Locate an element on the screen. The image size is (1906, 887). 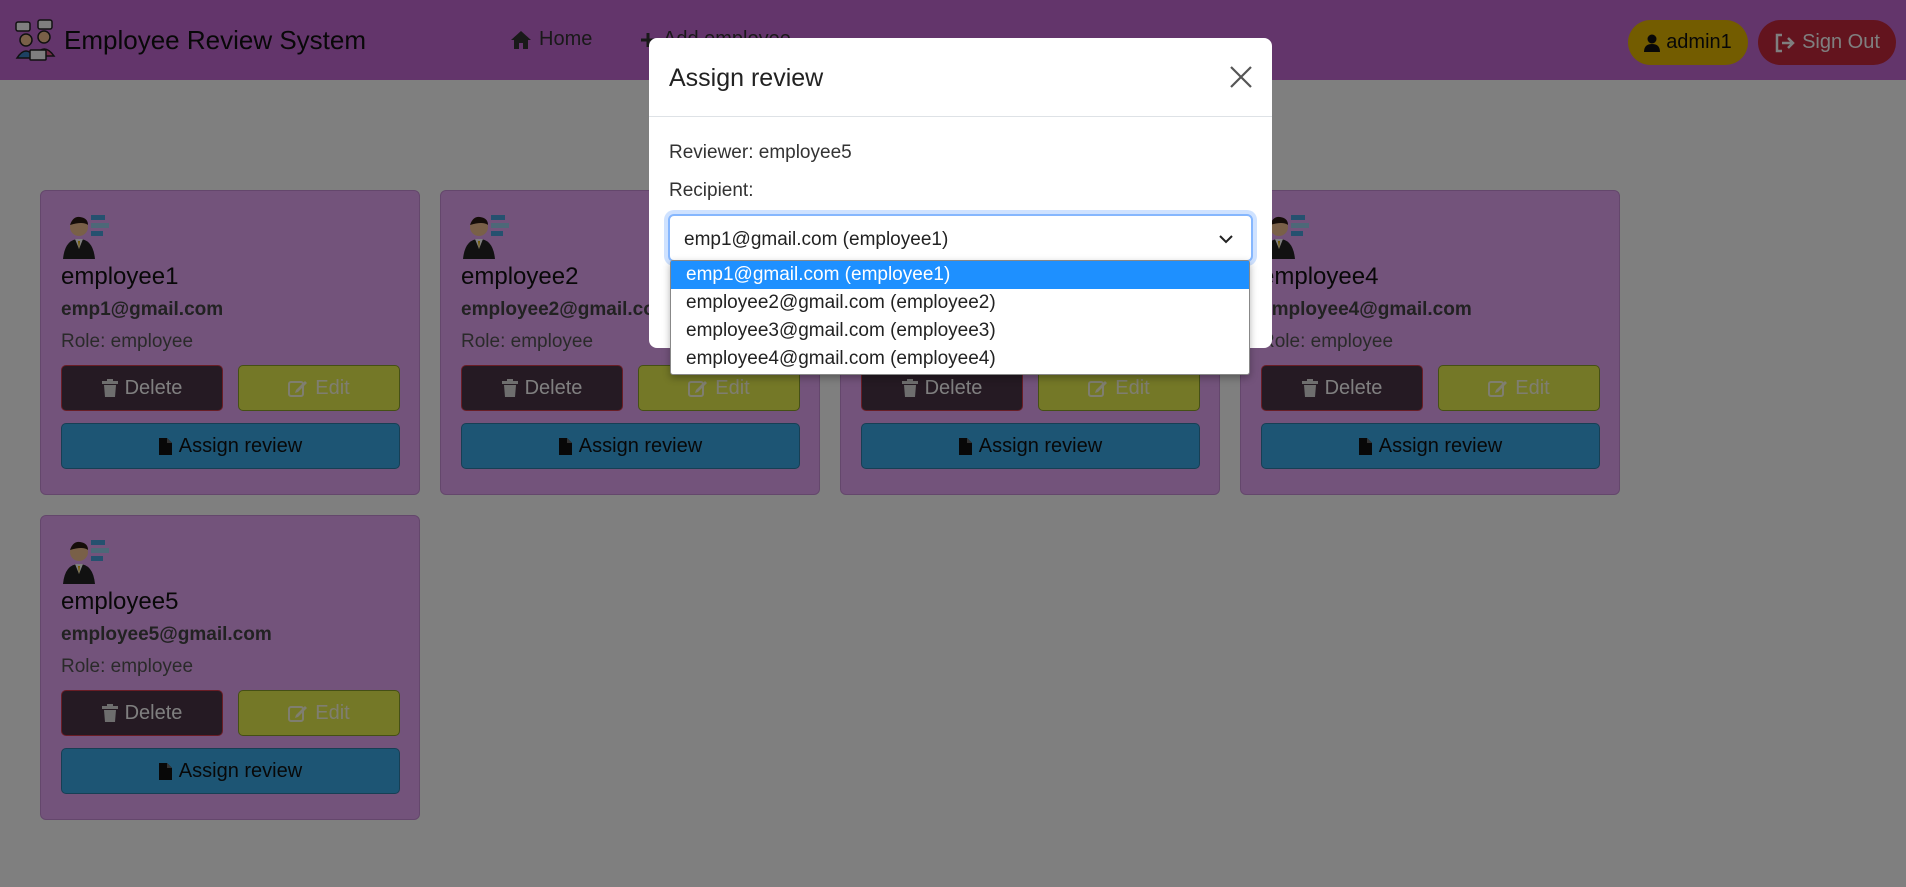
recipient-select: emp1@gmail.com (employee1) is located at coordinates (960, 238).